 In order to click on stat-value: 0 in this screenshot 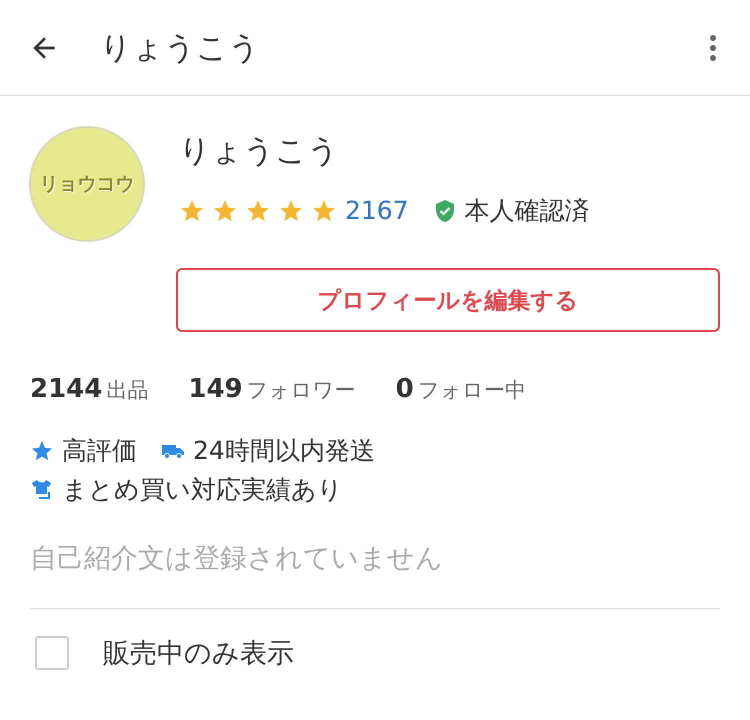, I will do `click(405, 389)`.